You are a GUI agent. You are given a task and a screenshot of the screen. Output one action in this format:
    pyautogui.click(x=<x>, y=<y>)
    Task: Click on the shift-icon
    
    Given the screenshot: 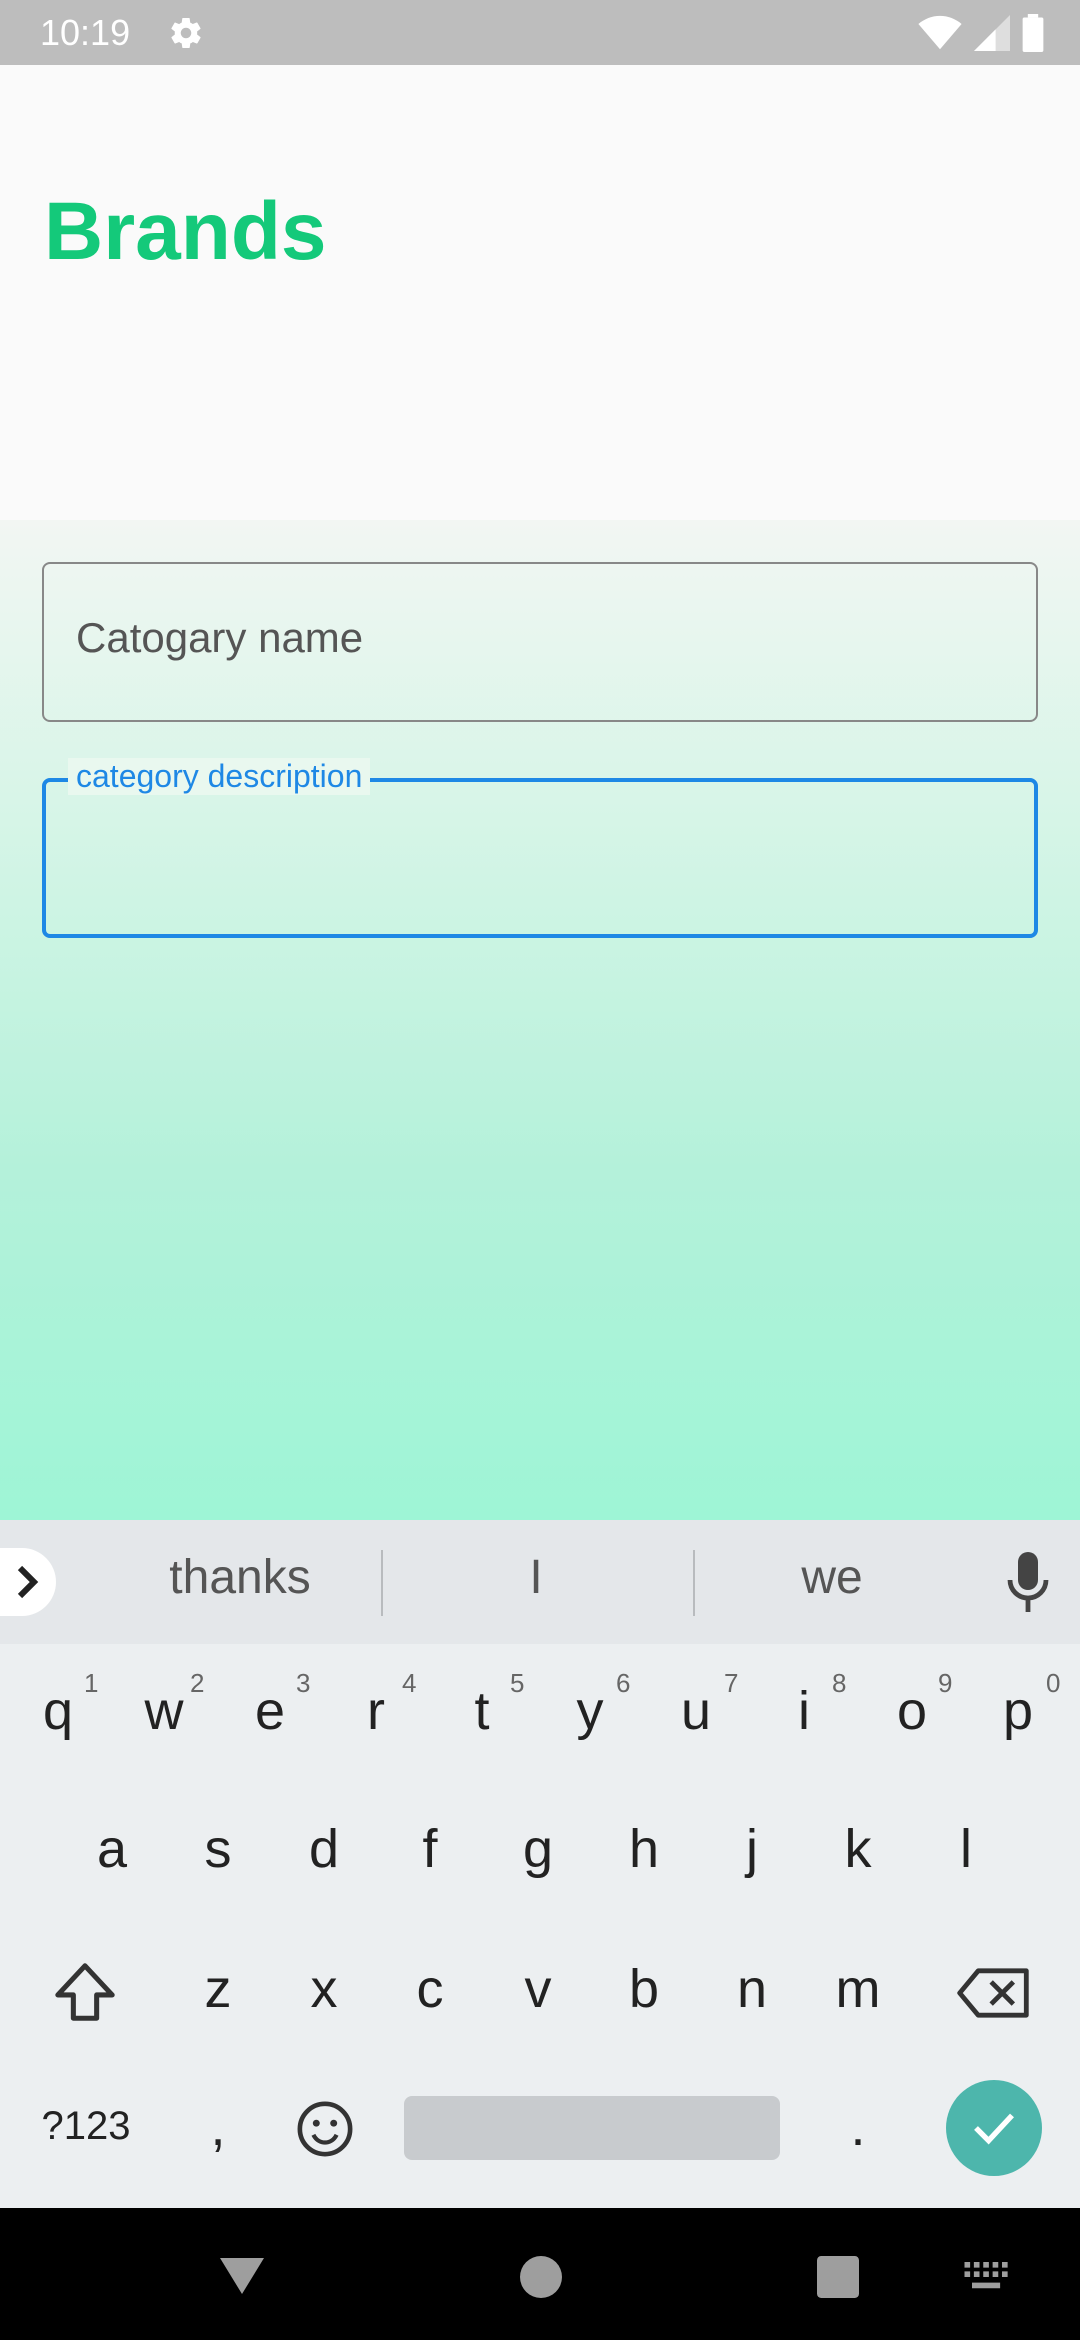 What is the action you would take?
    pyautogui.click(x=85, y=1993)
    